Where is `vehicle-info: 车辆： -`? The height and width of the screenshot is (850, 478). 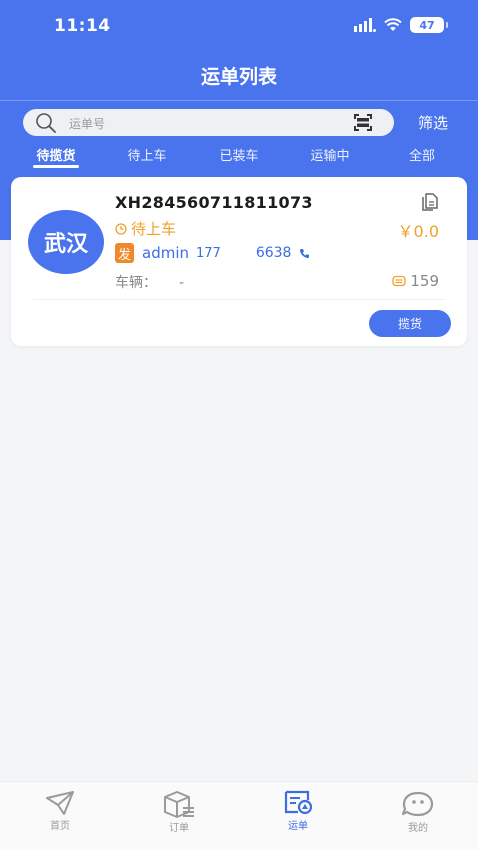
vehicle-info: 车辆： - is located at coordinates (149, 282).